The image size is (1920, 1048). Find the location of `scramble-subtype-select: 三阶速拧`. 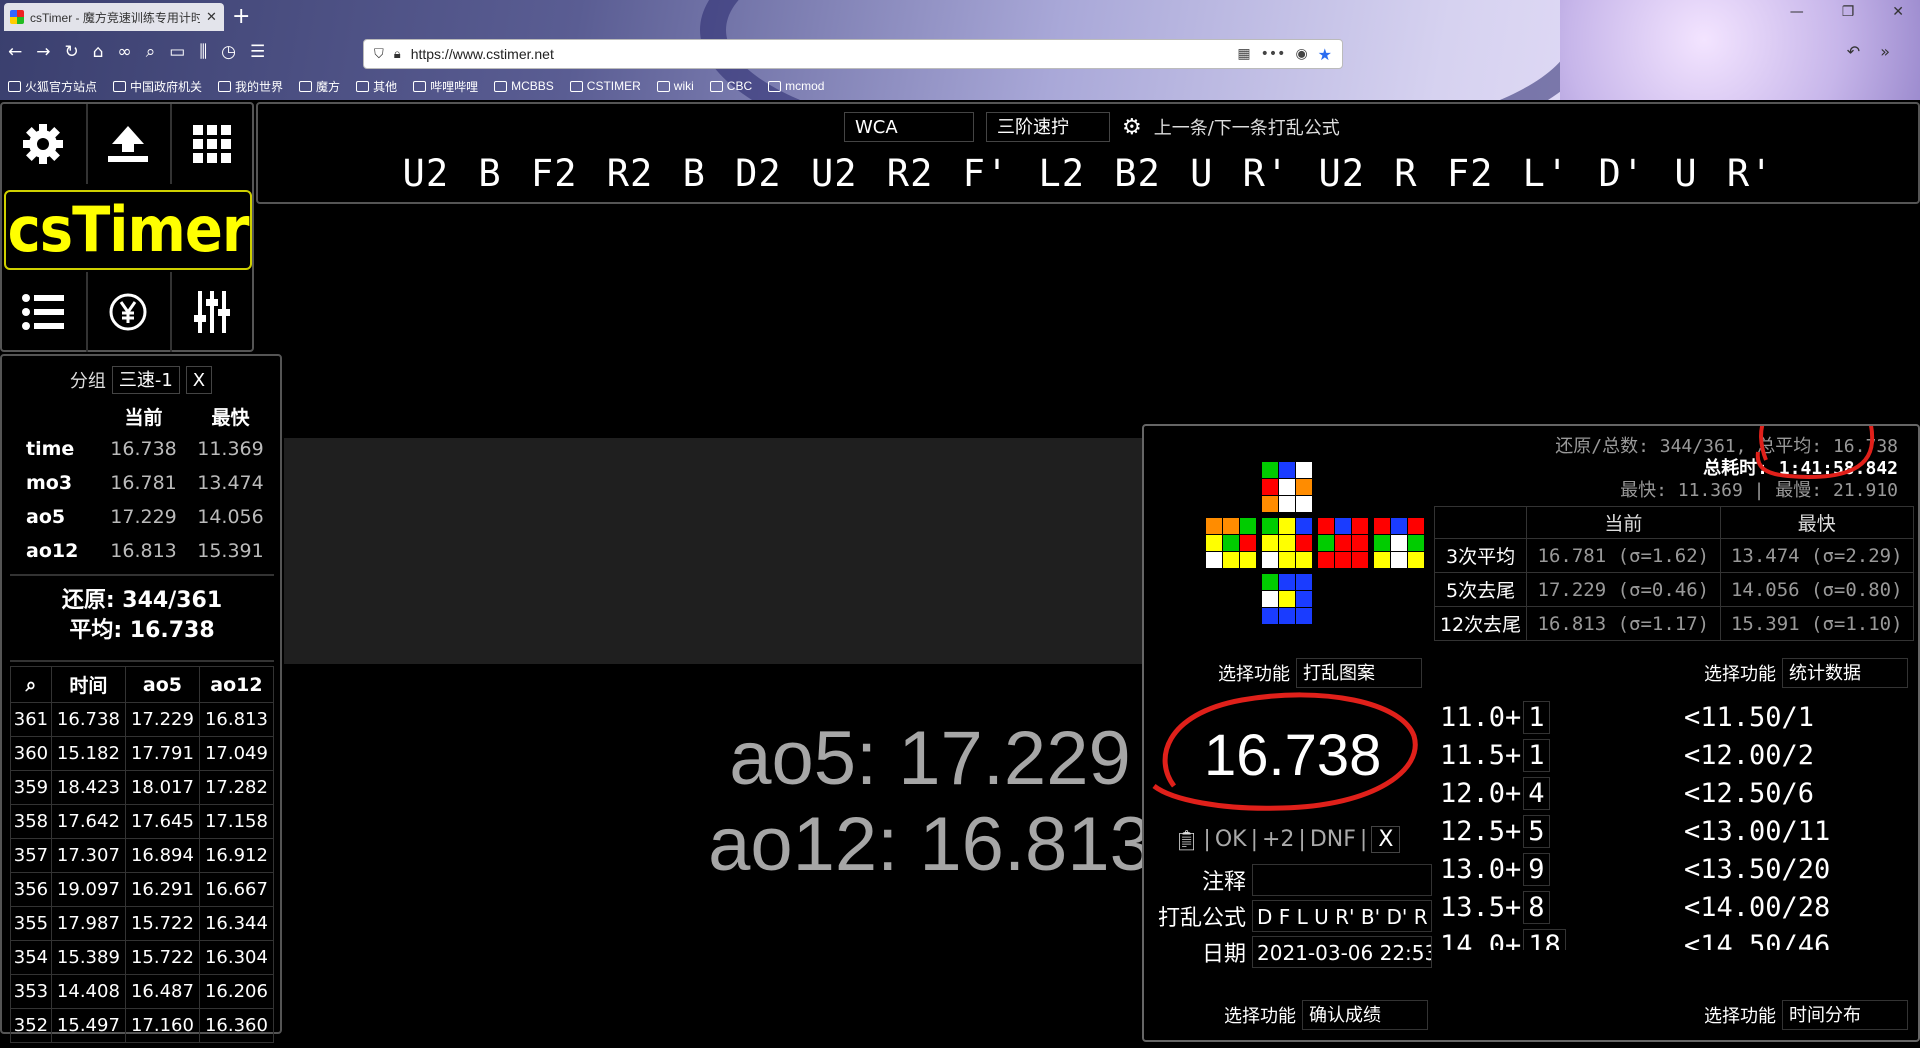

scramble-subtype-select: 三阶速拧 is located at coordinates (1048, 127).